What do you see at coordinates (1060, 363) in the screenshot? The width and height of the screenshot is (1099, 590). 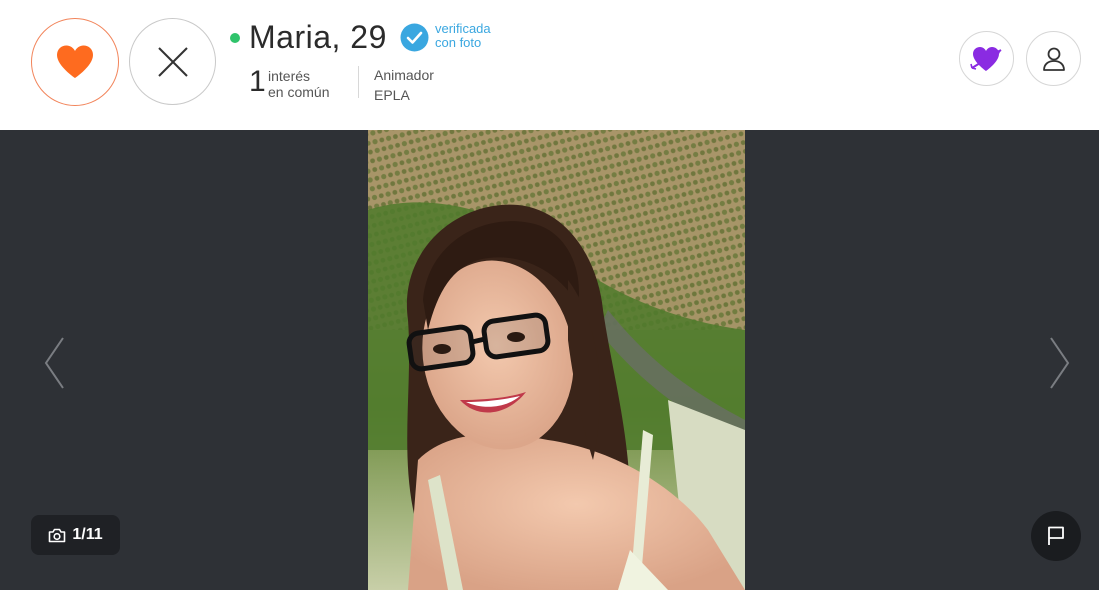 I see `next-photo-arrow-icon` at bounding box center [1060, 363].